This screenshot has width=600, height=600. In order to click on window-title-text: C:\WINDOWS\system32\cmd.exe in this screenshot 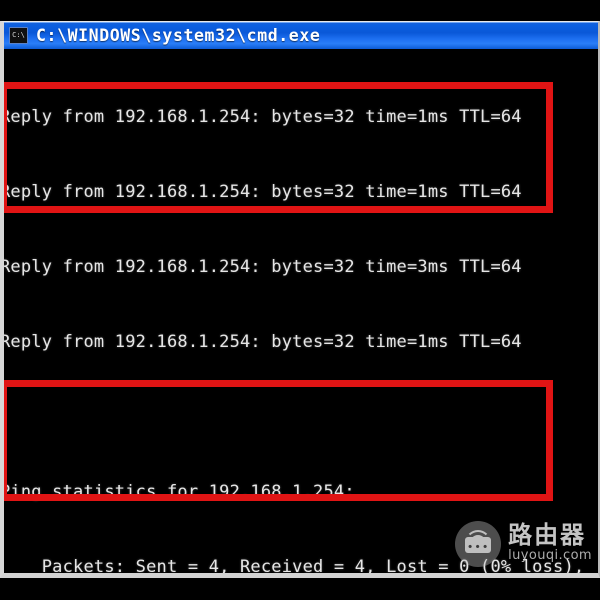, I will do `click(178, 35)`.